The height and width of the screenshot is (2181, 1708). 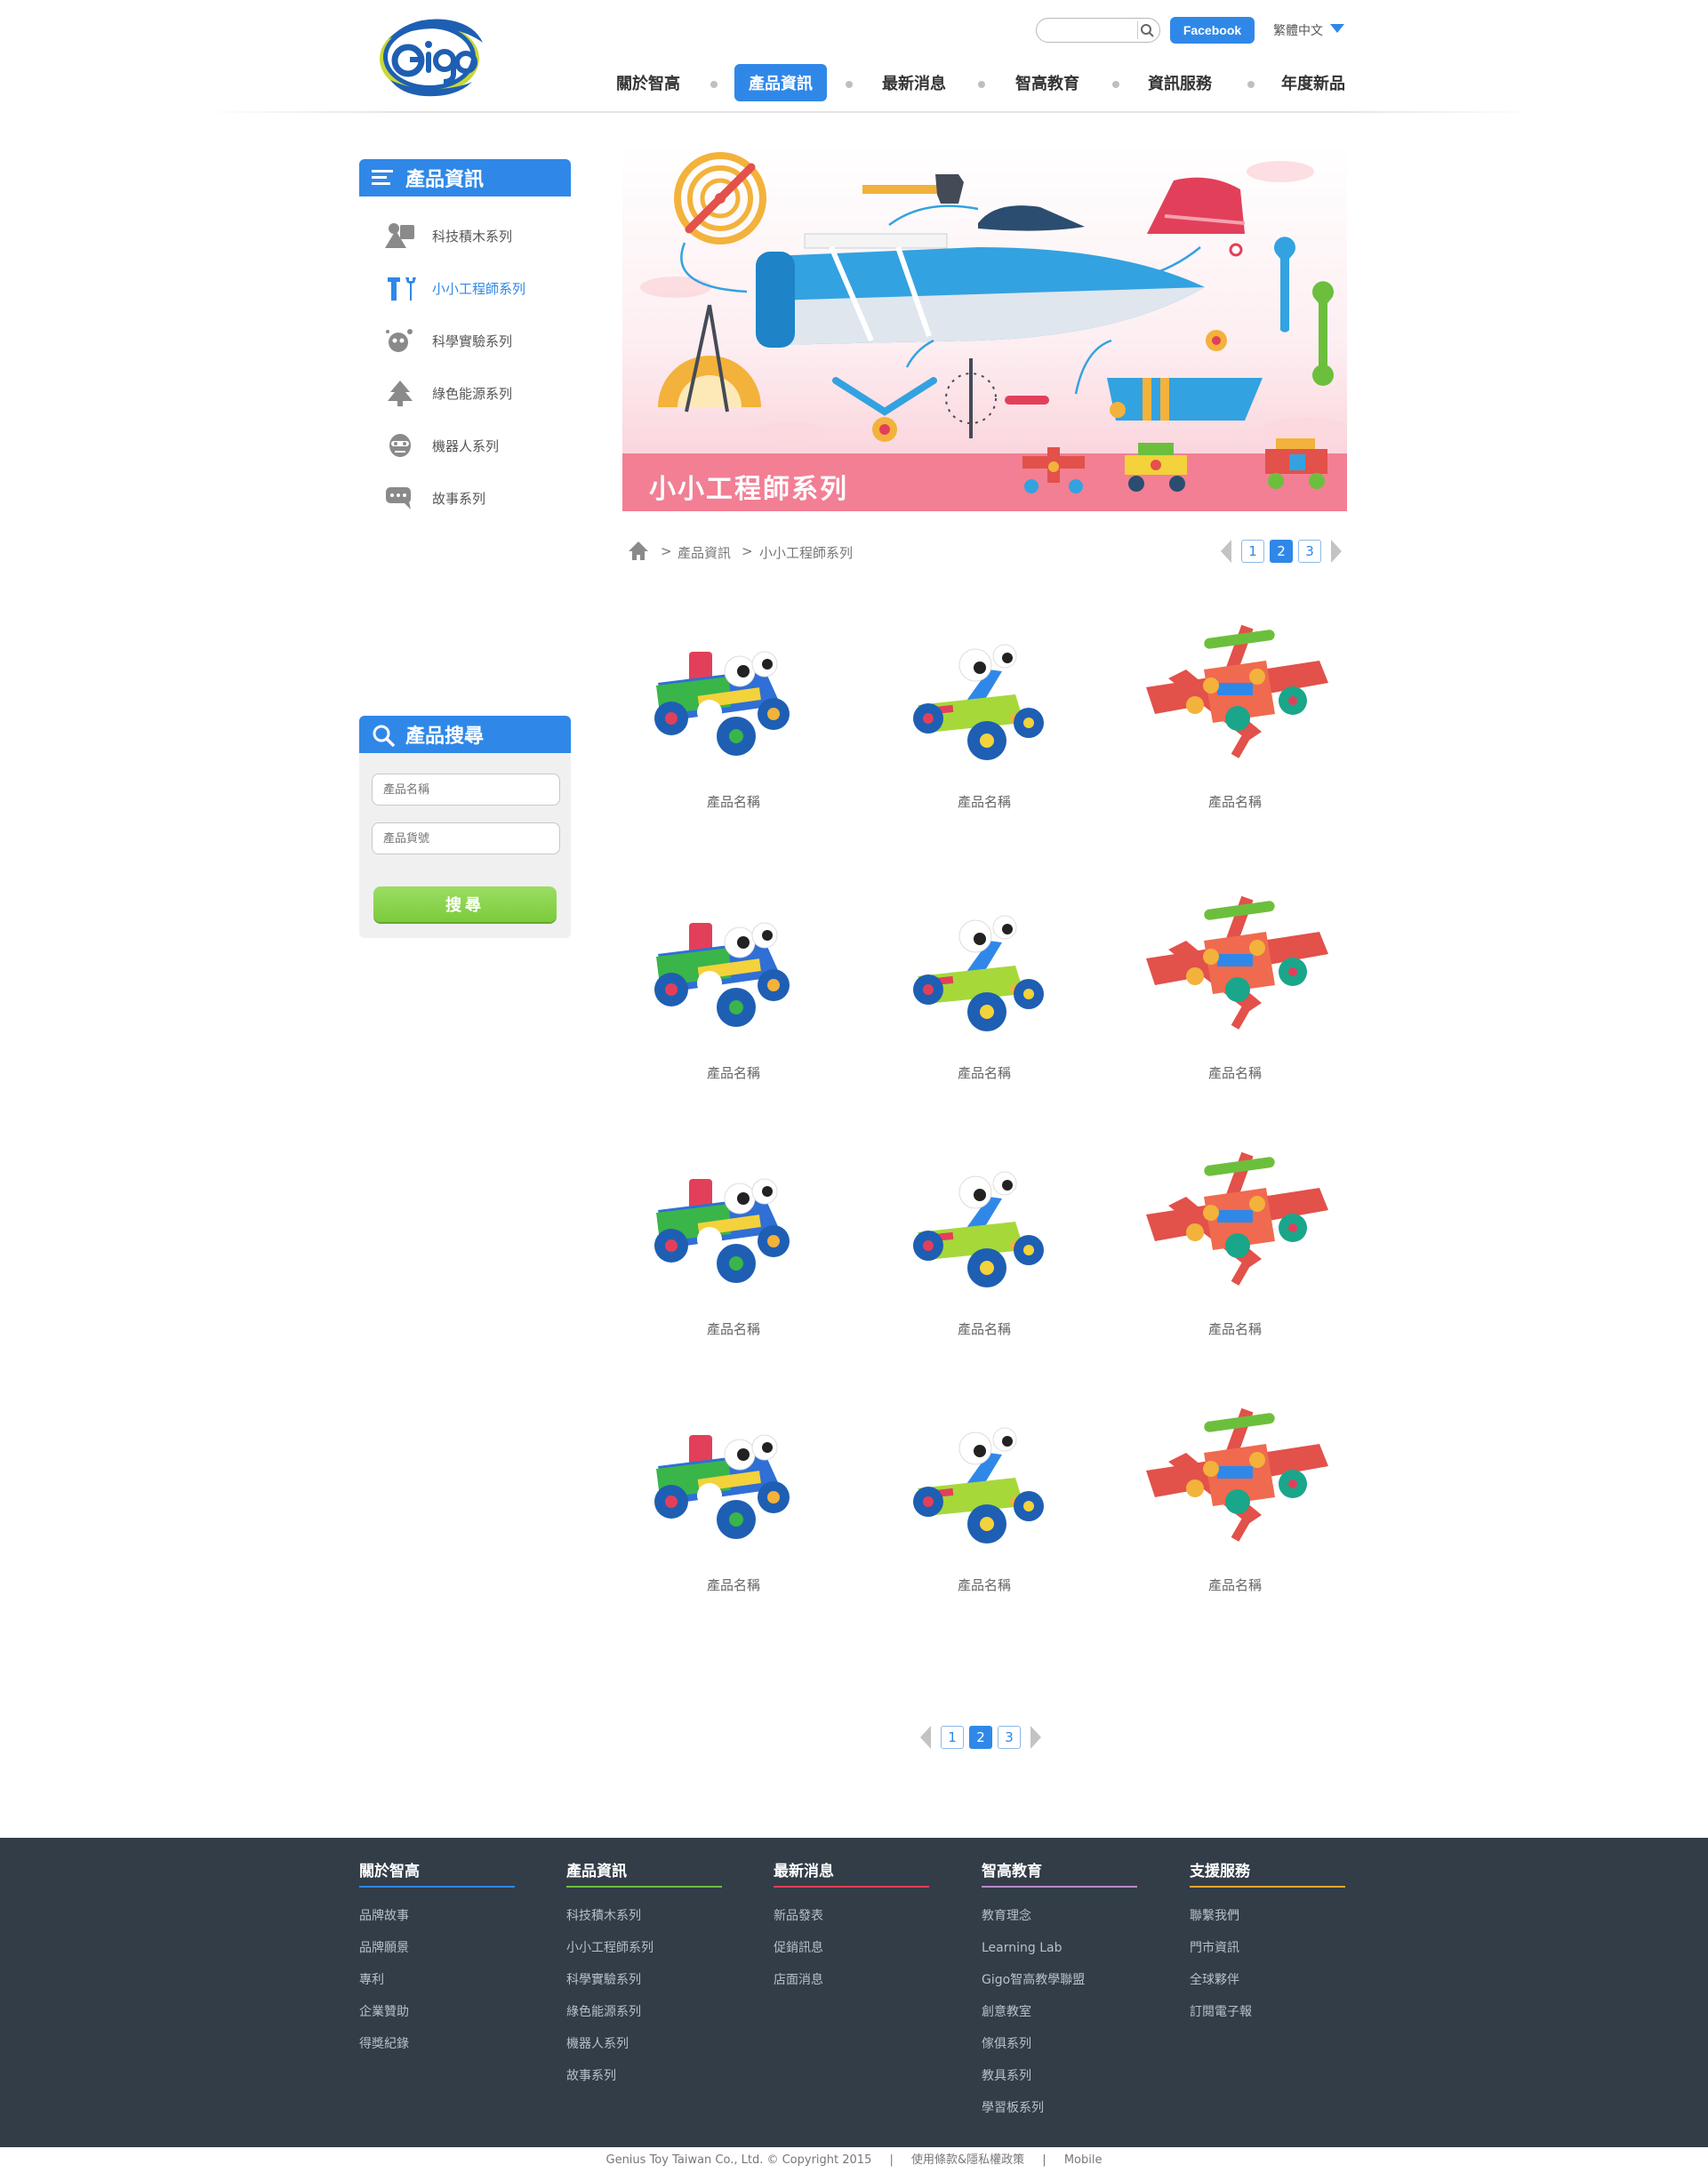 What do you see at coordinates (1267, 1916) in the screenshot?
I see `footer-link: 聯繫我們` at bounding box center [1267, 1916].